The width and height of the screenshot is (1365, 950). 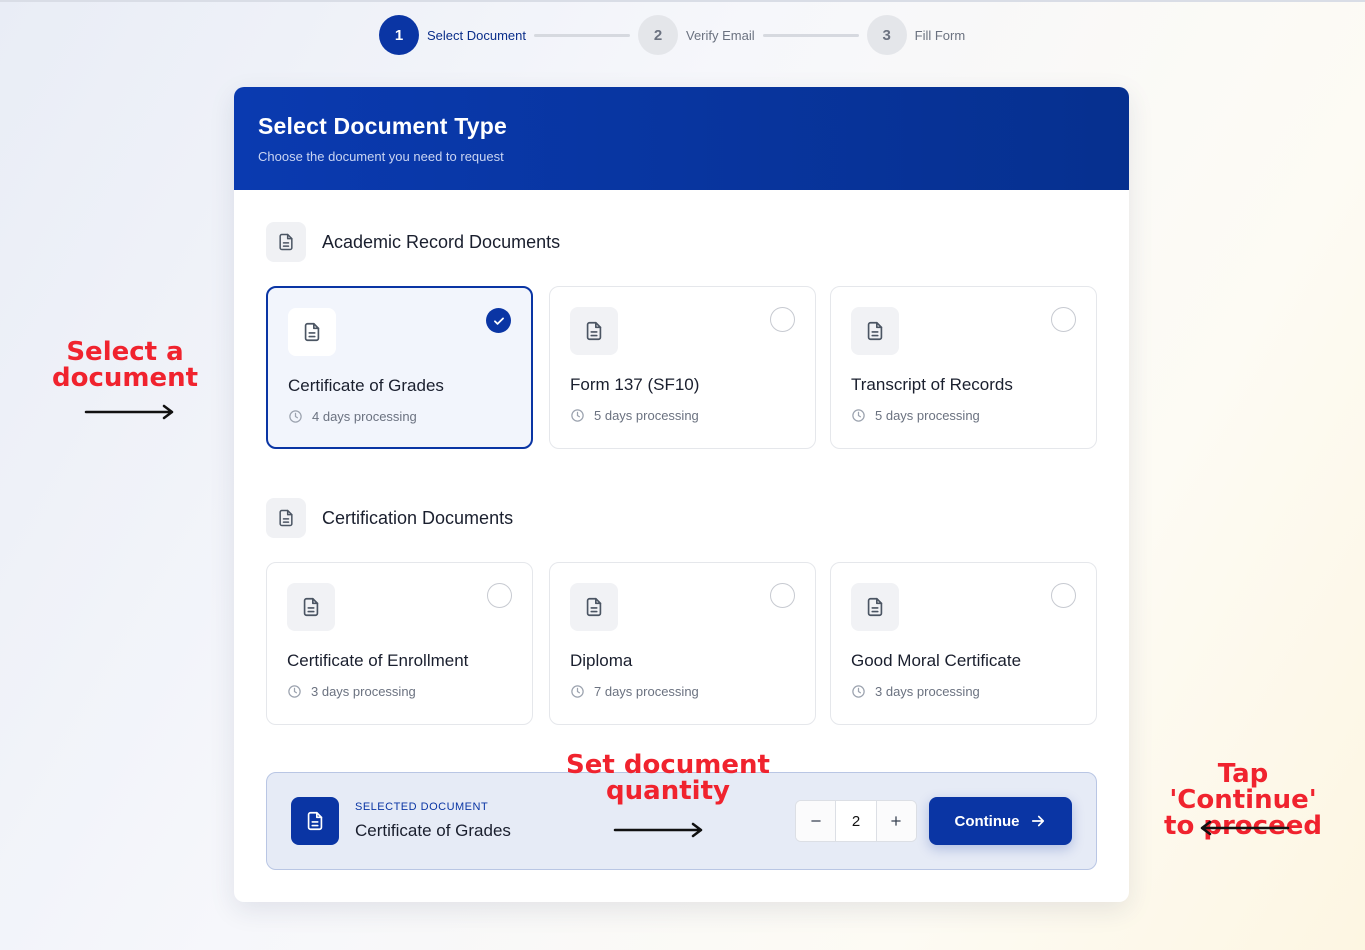 What do you see at coordinates (886, 35) in the screenshot?
I see `step-number: 3` at bounding box center [886, 35].